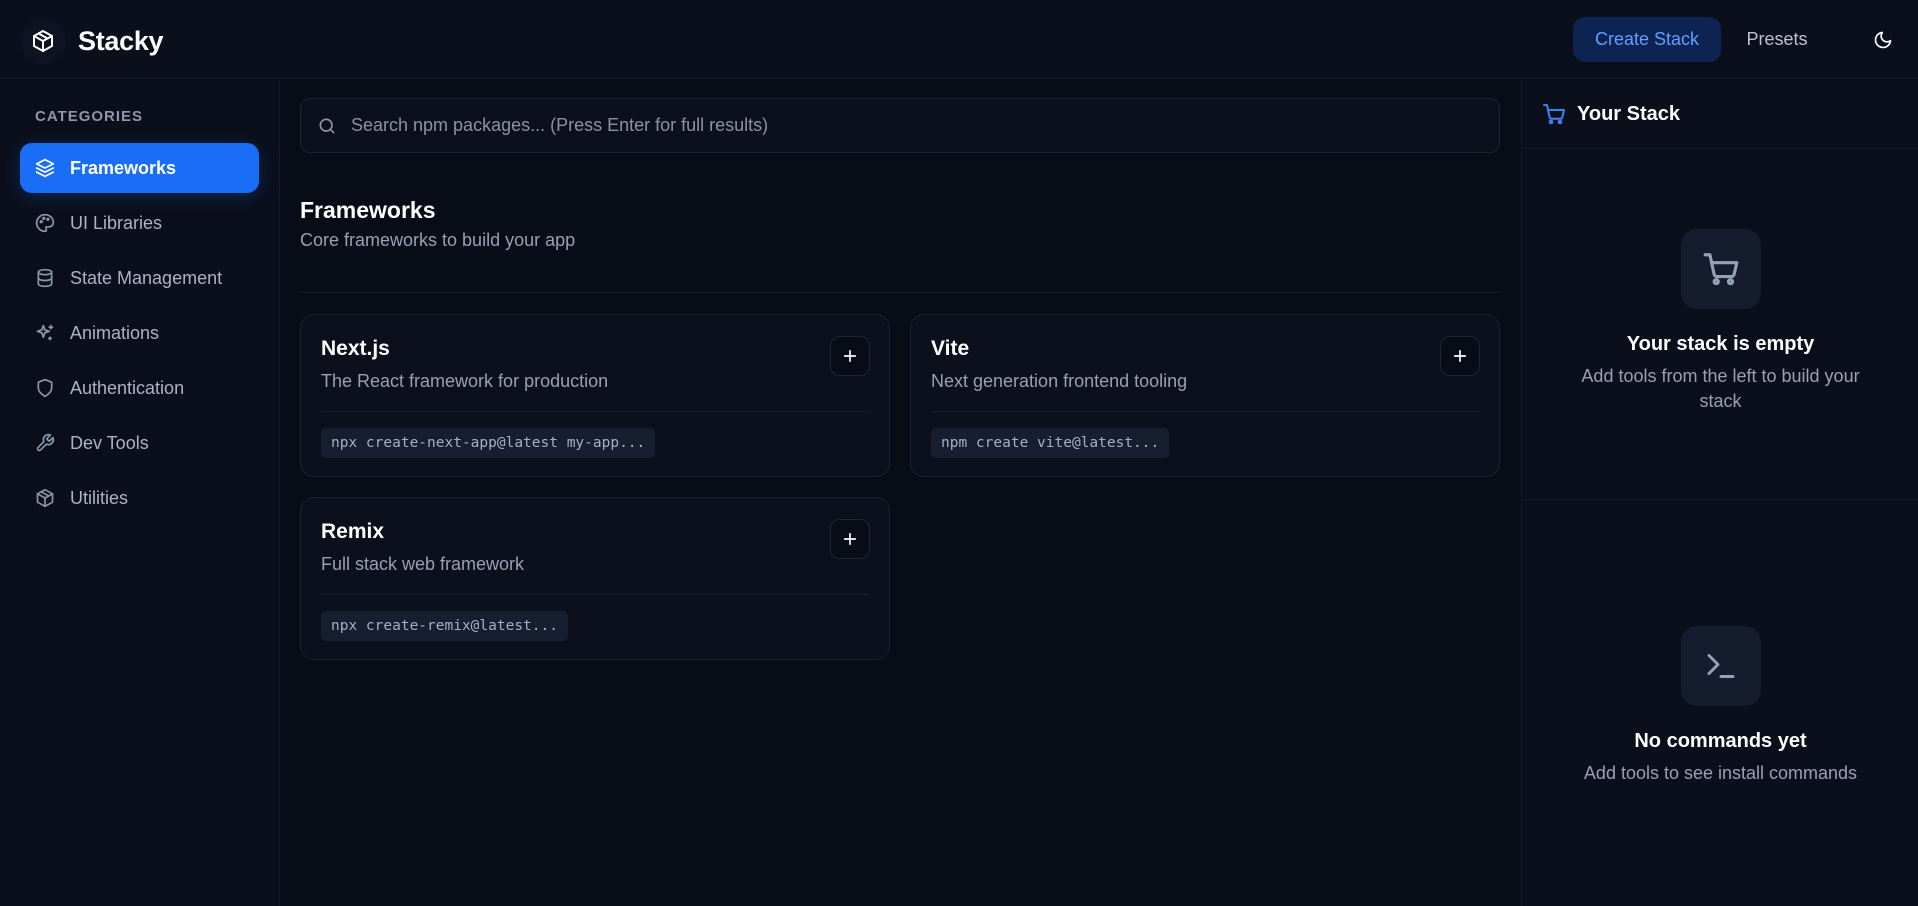 The height and width of the screenshot is (906, 1918). What do you see at coordinates (1059, 381) in the screenshot?
I see `package-description: Next generation frontend tooling` at bounding box center [1059, 381].